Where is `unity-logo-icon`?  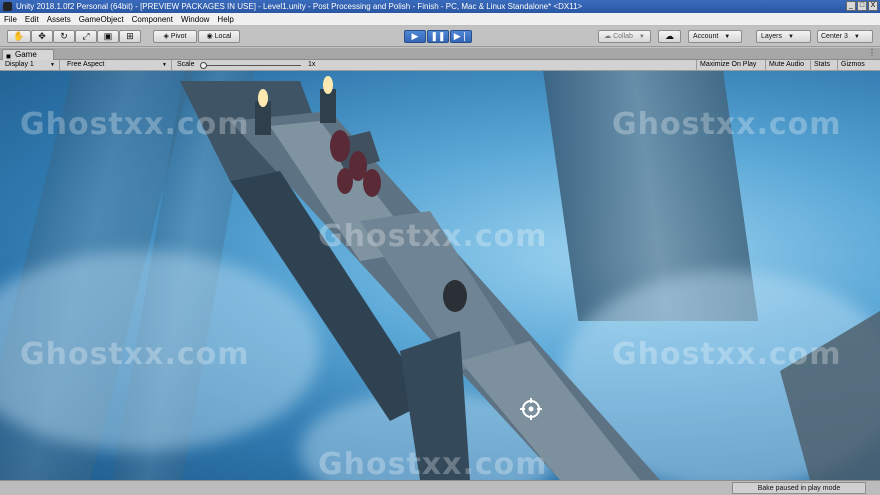
unity-logo-icon is located at coordinates (7, 6).